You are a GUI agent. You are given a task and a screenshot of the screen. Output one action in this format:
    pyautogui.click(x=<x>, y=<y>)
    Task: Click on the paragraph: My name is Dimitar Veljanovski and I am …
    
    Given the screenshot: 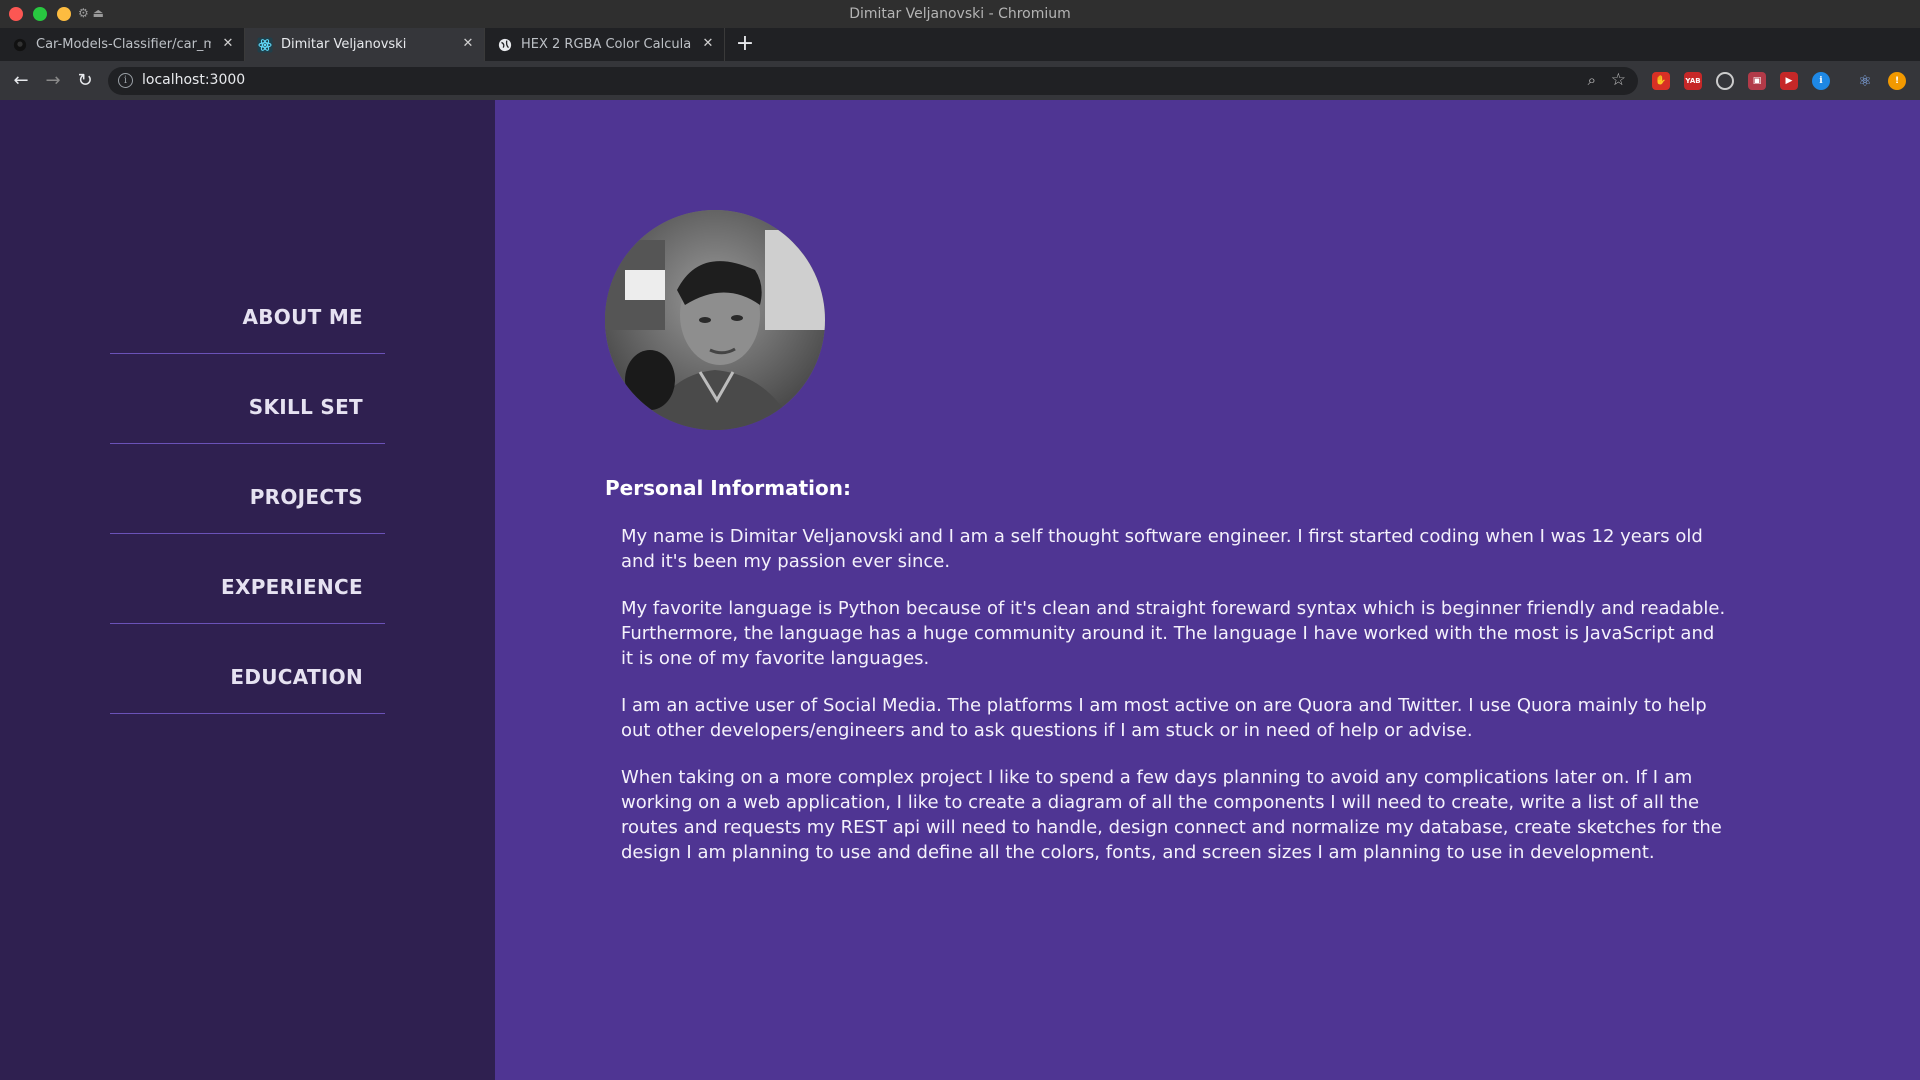 What is the action you would take?
    pyautogui.click(x=1162, y=549)
    